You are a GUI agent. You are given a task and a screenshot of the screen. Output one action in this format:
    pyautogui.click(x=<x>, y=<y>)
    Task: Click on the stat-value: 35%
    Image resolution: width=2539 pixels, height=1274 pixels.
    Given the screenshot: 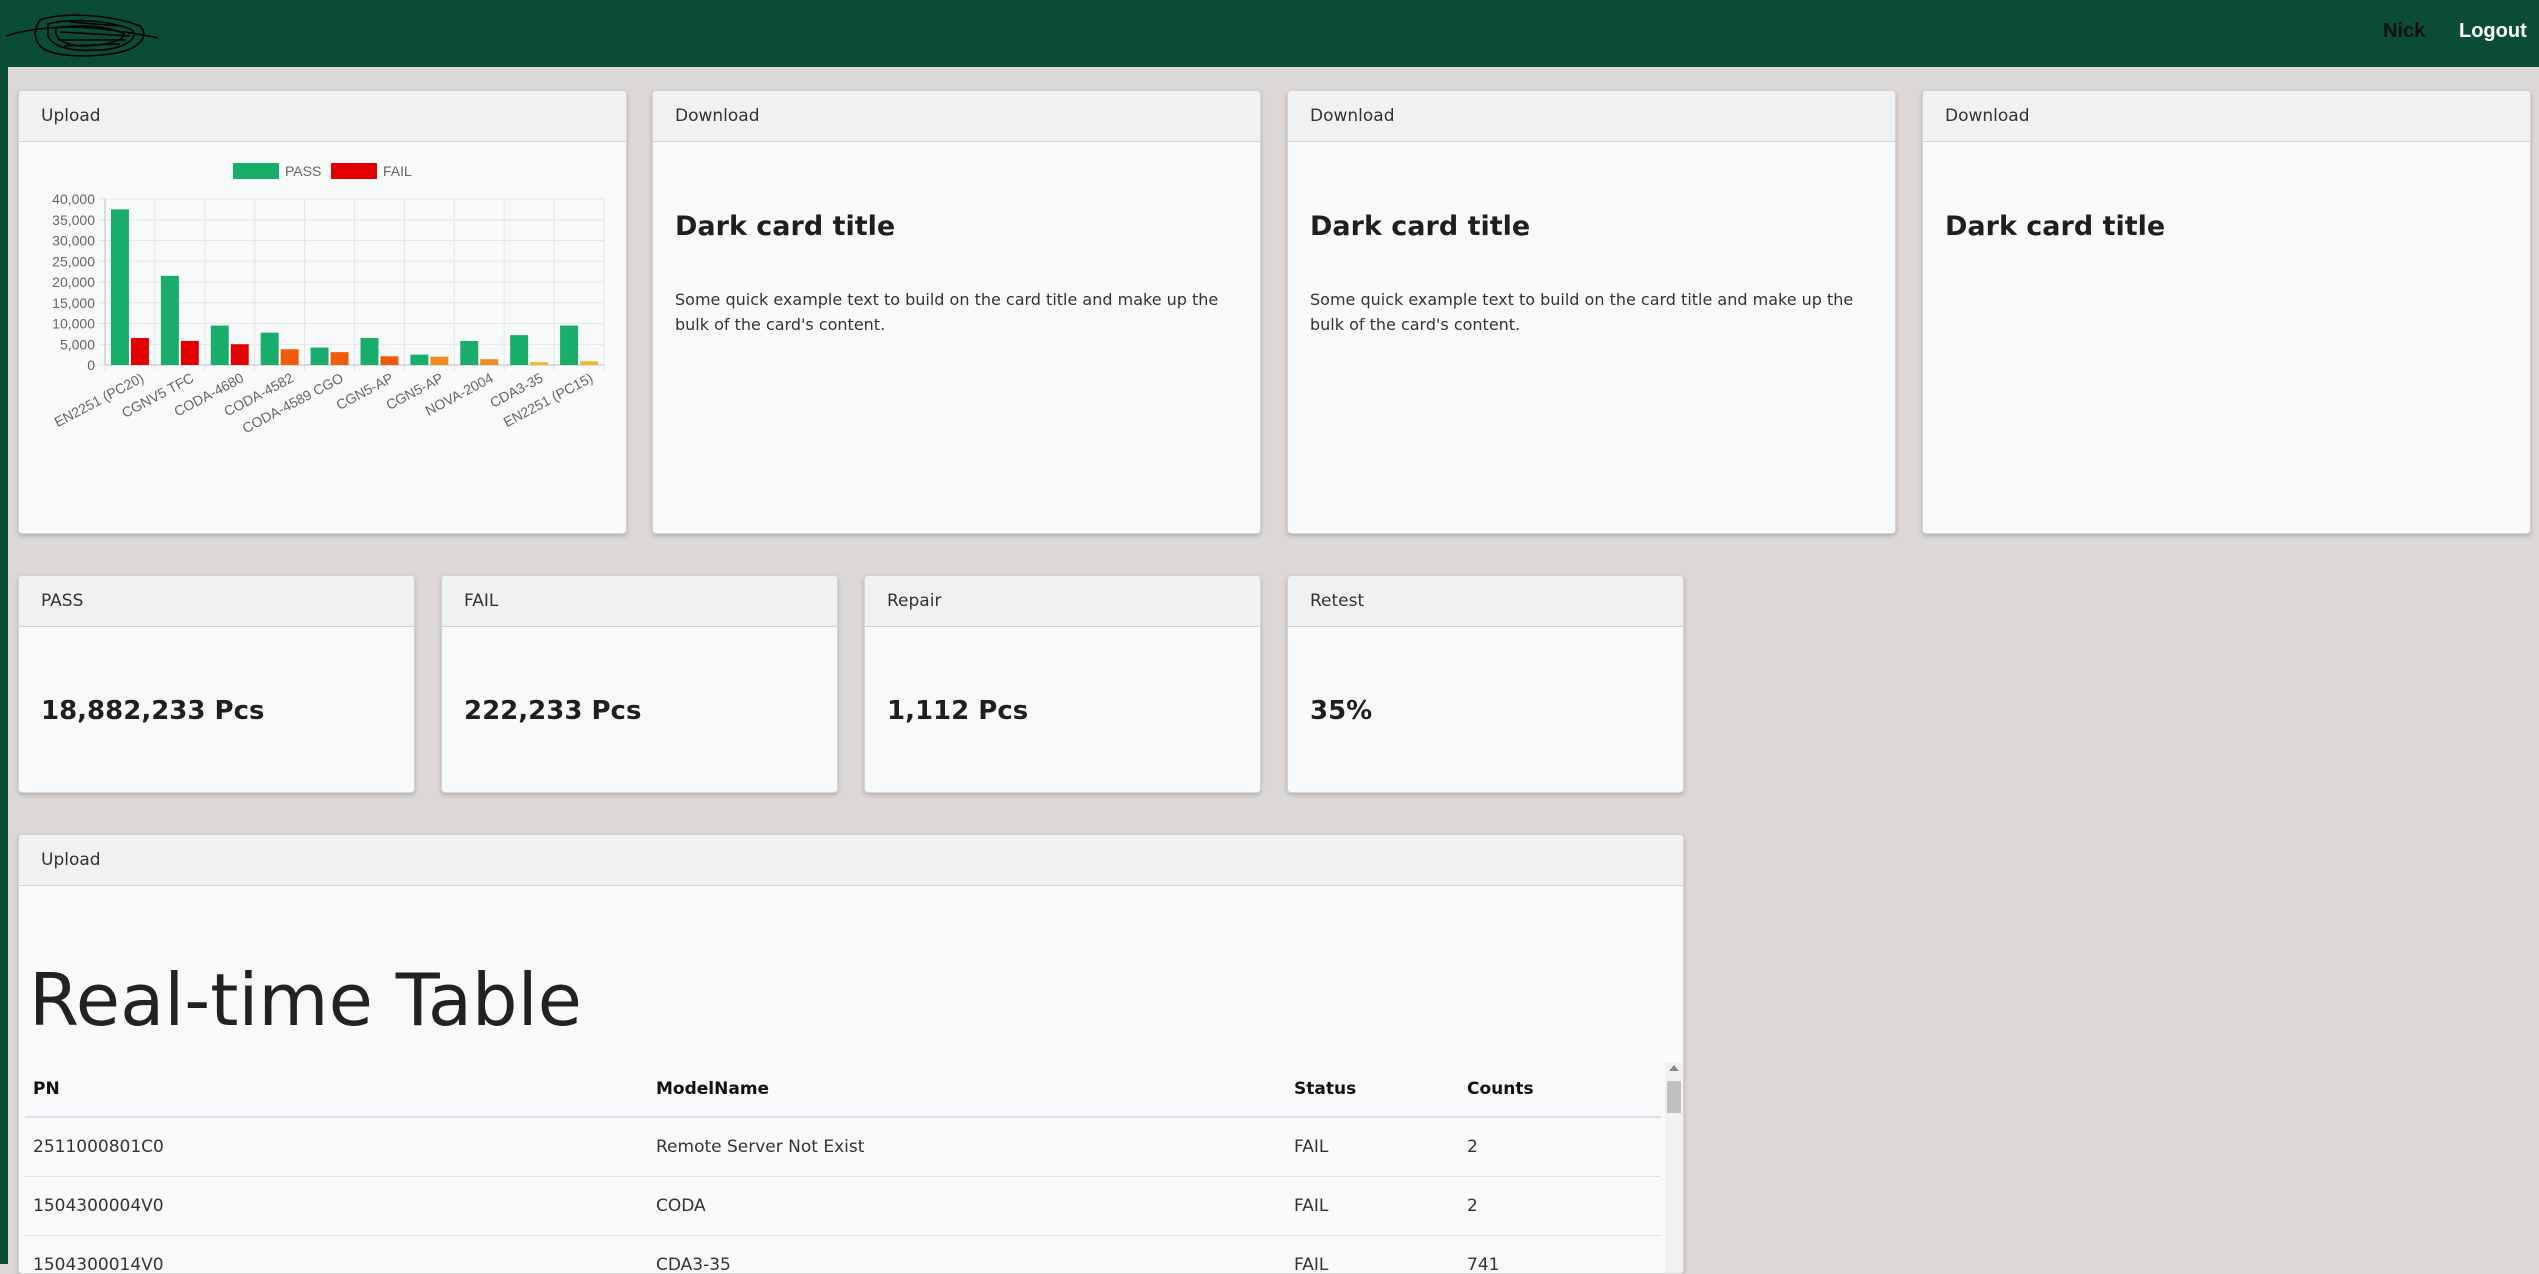 What is the action you would take?
    pyautogui.click(x=1341, y=711)
    